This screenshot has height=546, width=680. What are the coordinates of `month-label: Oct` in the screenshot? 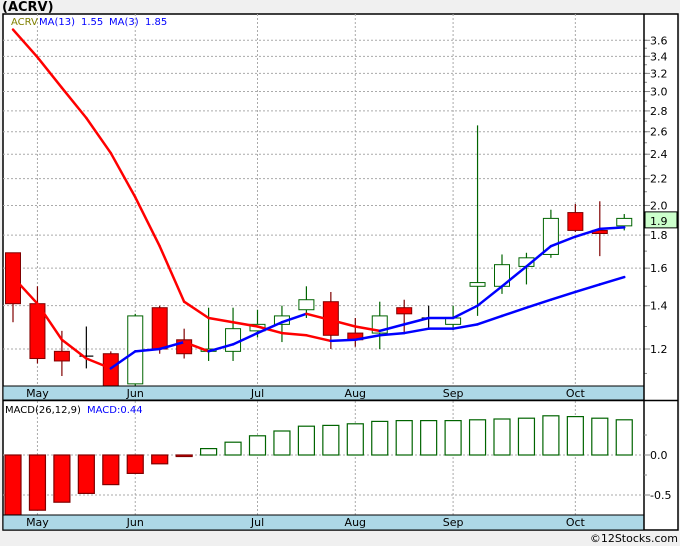 It's located at (576, 393).